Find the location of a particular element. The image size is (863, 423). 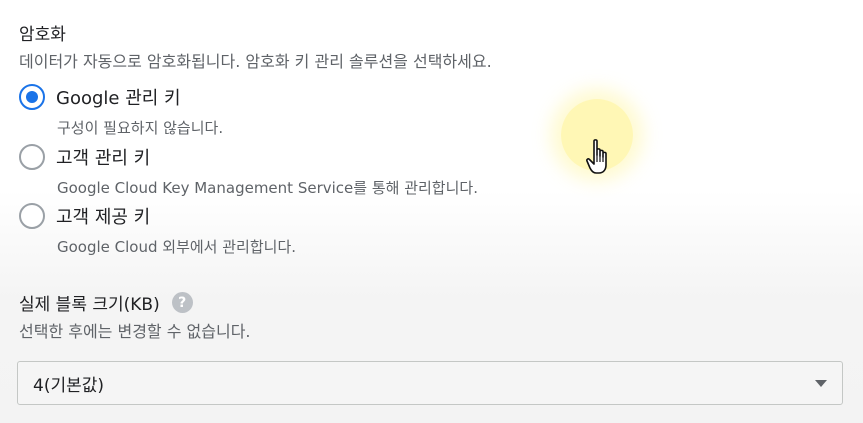

encryption-section-description: 데이터가 자동으로 암호화됩니다. 암호화 키 관리 솔루션을 선택하세요. is located at coordinates (255, 61).